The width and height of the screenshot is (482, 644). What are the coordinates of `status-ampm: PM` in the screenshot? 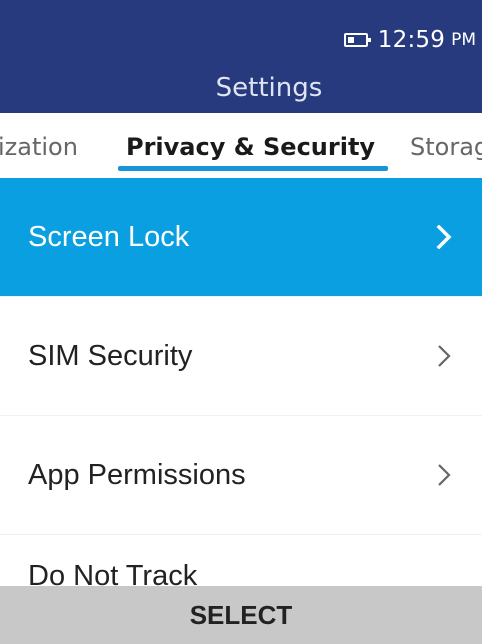 It's located at (463, 40).